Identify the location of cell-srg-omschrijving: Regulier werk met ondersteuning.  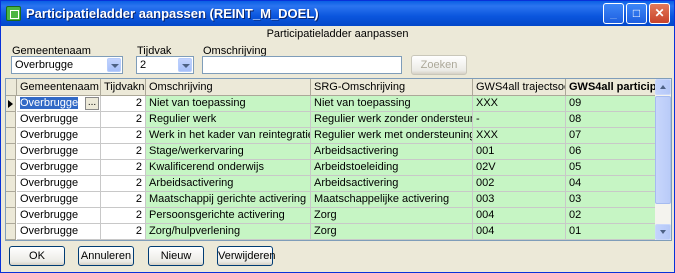
(392, 136).